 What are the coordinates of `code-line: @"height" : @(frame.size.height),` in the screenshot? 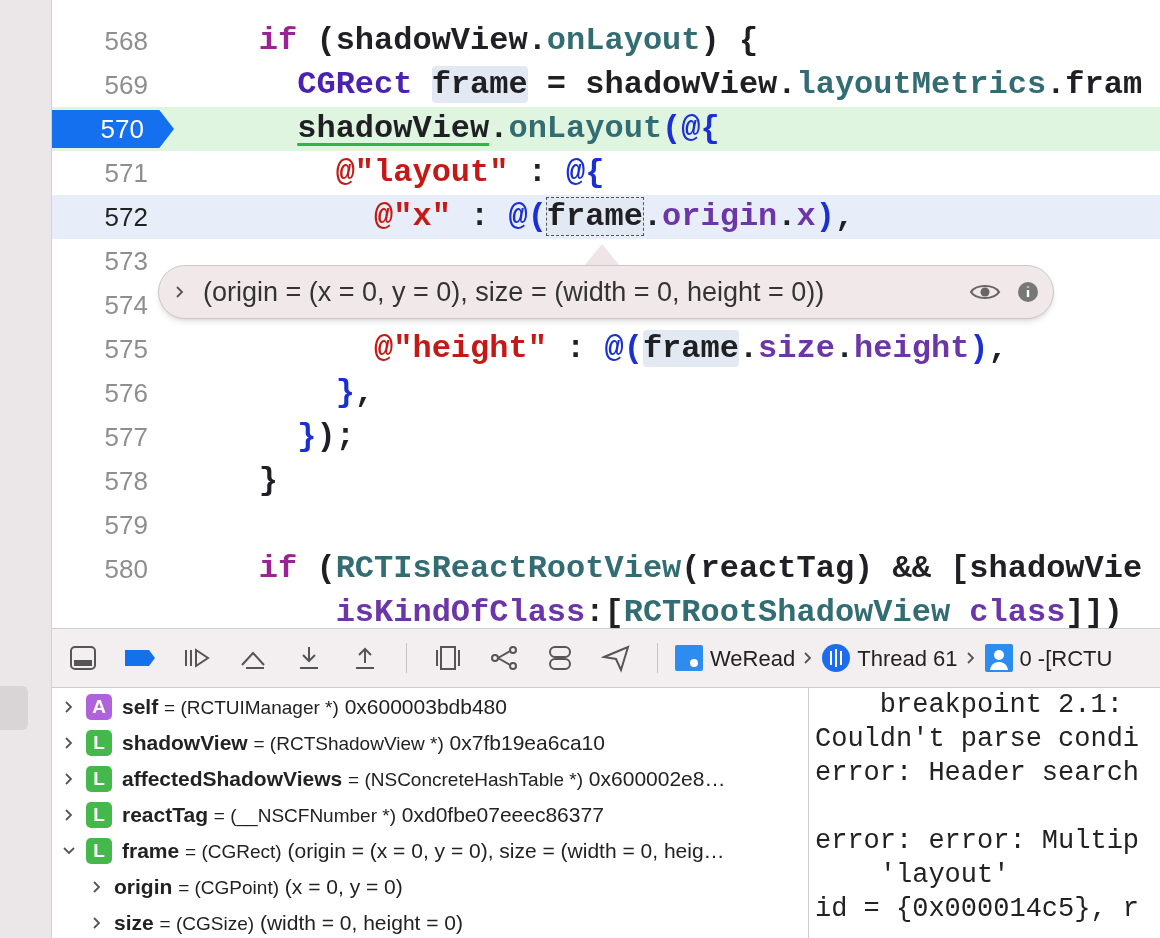 It's located at (690, 349).